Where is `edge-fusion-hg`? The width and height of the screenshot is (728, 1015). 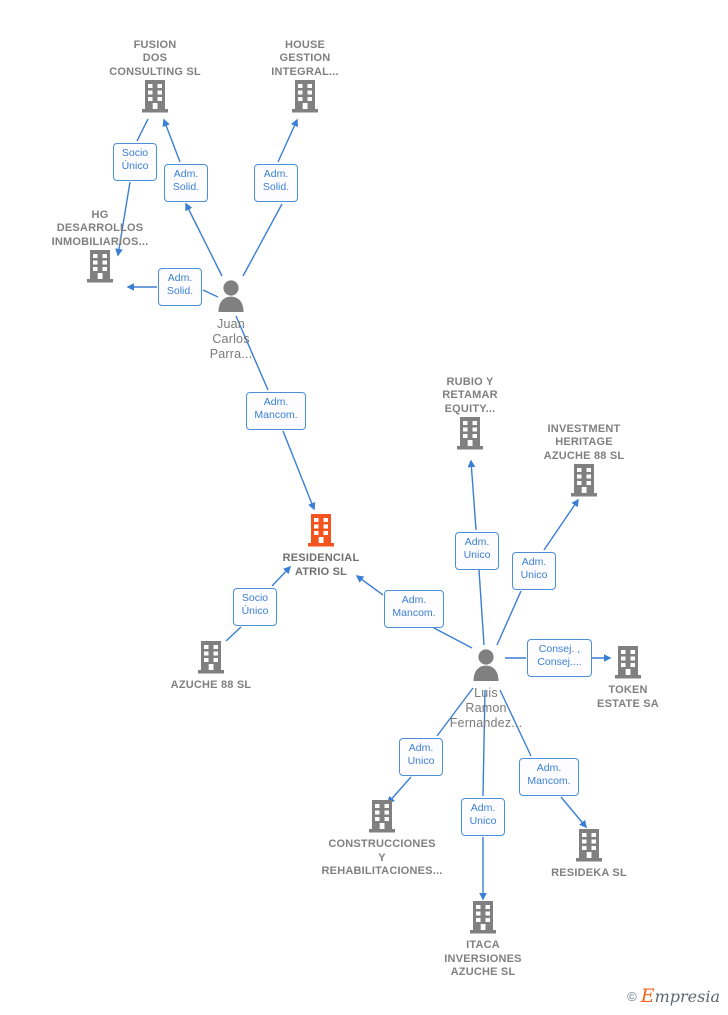
edge-fusion-hg is located at coordinates (142, 130).